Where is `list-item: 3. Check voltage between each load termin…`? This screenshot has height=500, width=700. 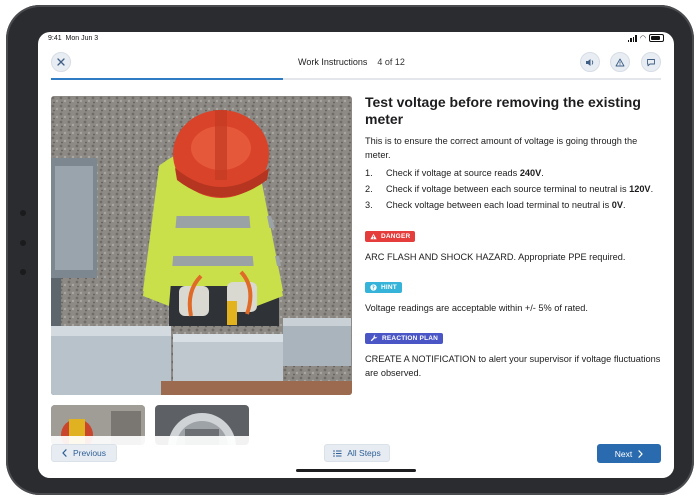
list-item: 3. Check voltage between each load termin… is located at coordinates (495, 205).